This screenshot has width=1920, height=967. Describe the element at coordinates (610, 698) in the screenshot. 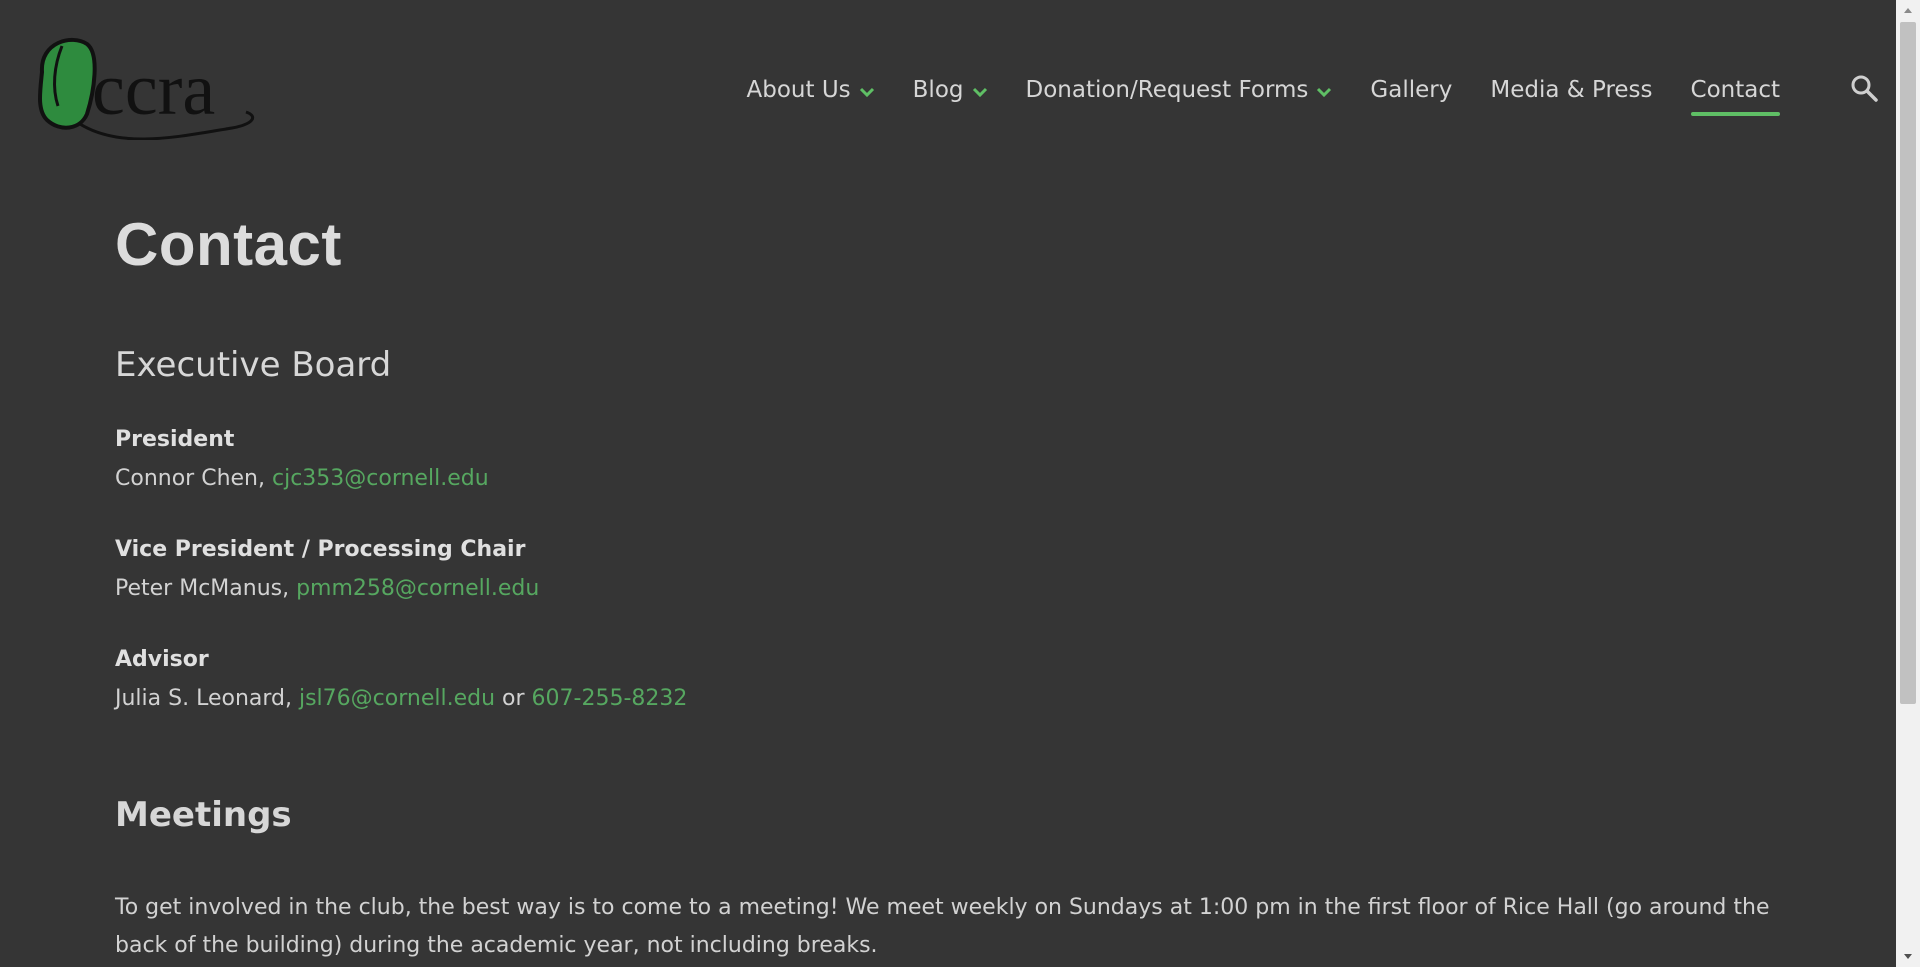

I see `phone-link-advisor: 607-255-8232` at that location.